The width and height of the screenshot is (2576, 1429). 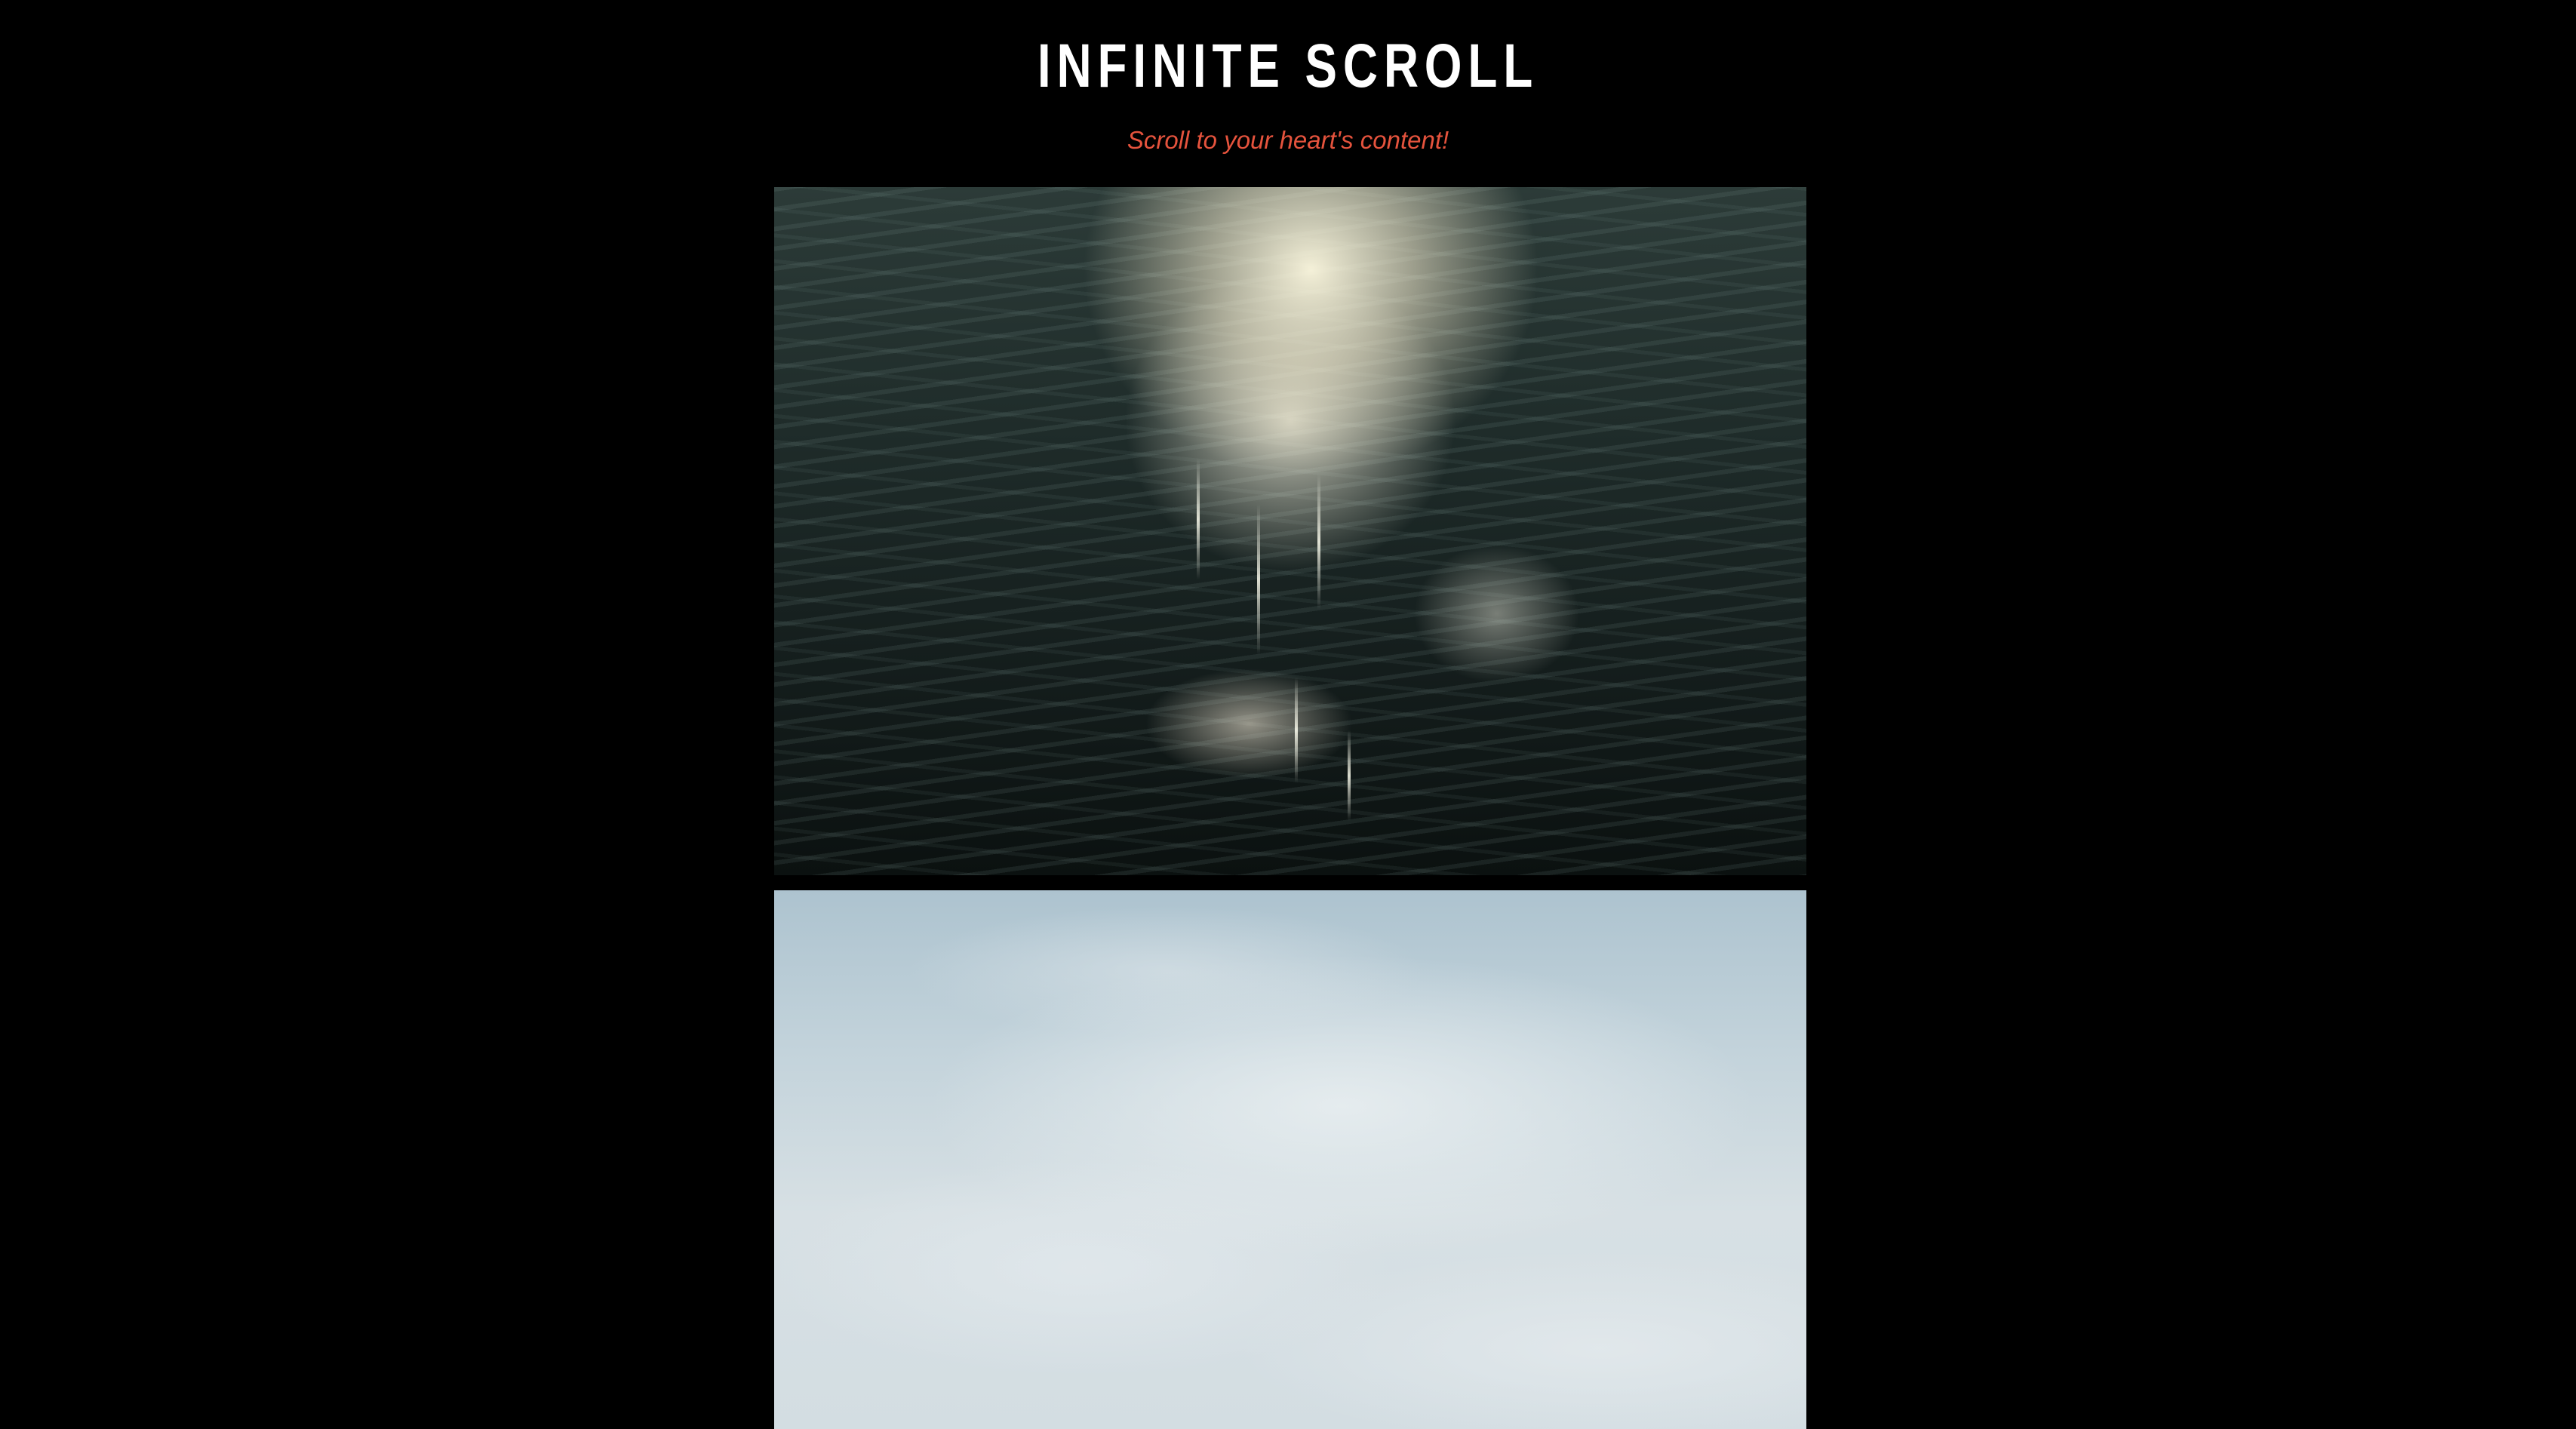 I want to click on feed-gap, so click(x=1290, y=883).